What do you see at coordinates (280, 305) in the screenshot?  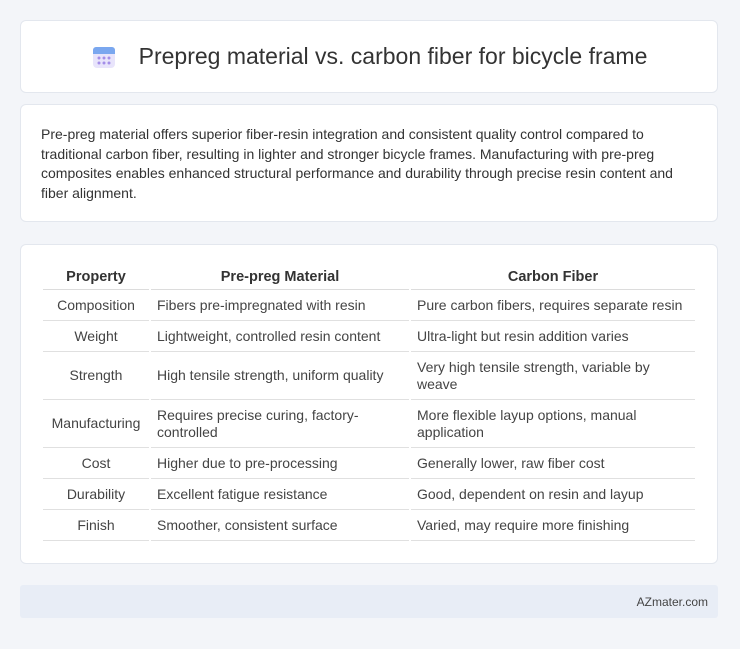 I see `prepreg-cell: Fibers pre-impregnated with resin` at bounding box center [280, 305].